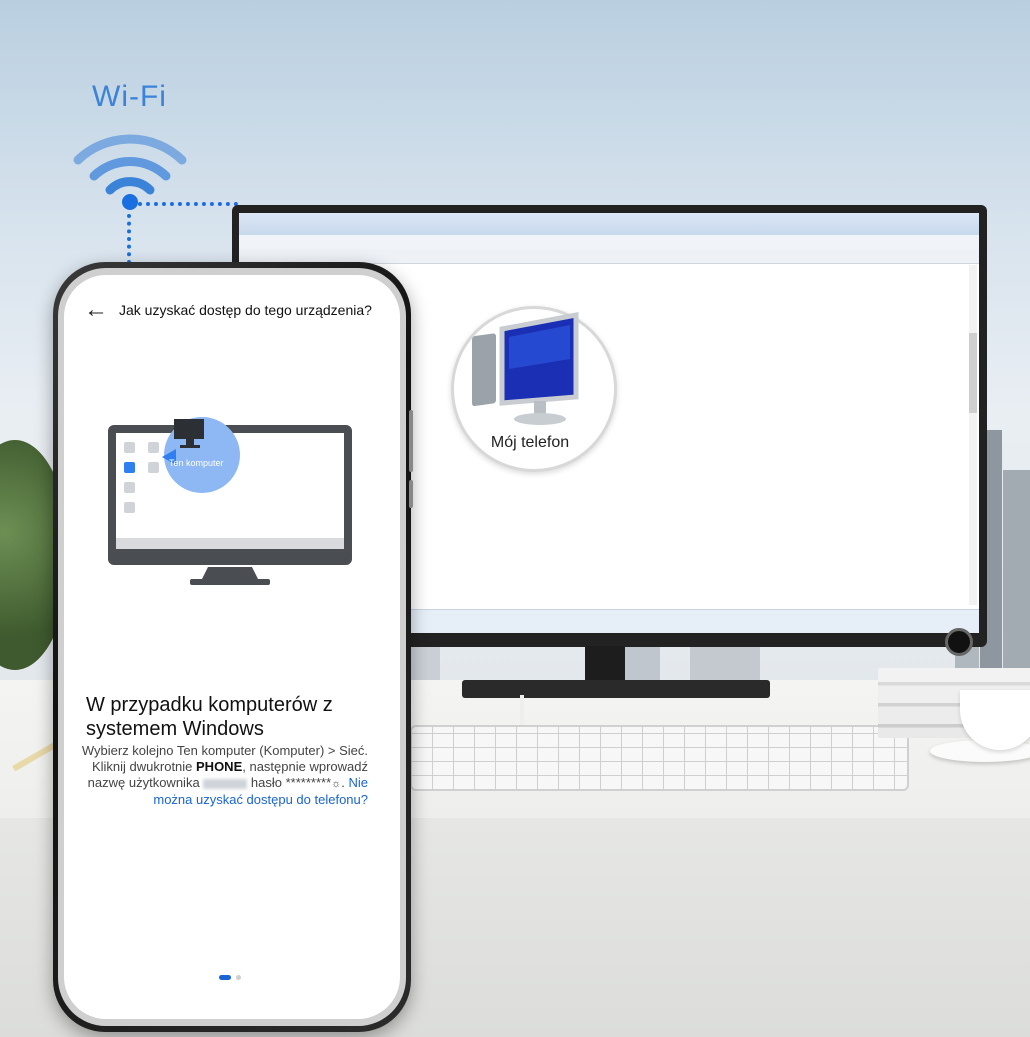 This screenshot has height=1037, width=1030. I want to click on explorer-titlebar, so click(609, 224).